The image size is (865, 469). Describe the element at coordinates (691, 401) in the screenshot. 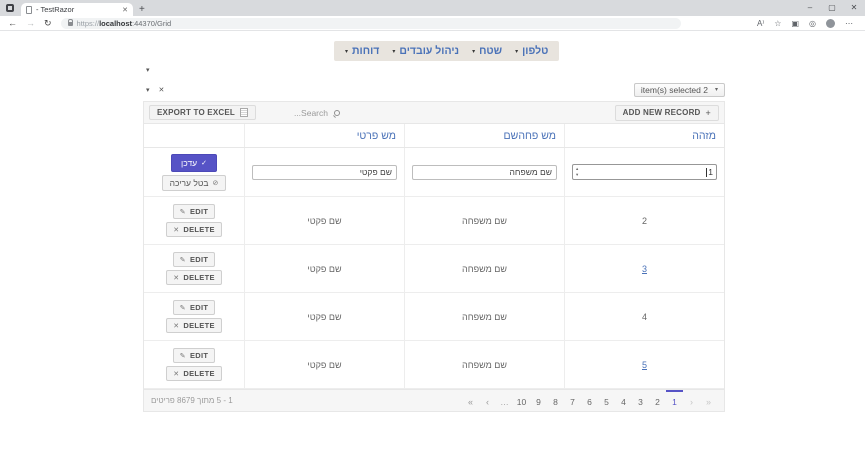

I see `pager-next-icon: ›` at that location.